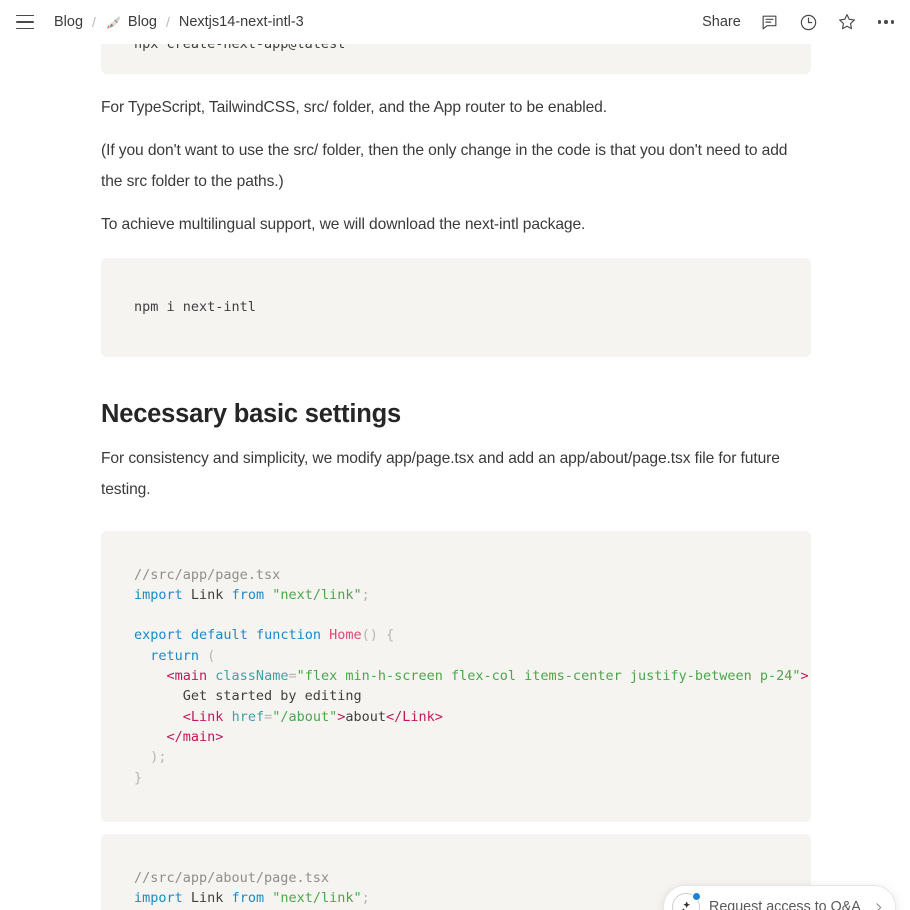 This screenshot has width=910, height=910. What do you see at coordinates (378, 635) in the screenshot?
I see `code-token: () {` at bounding box center [378, 635].